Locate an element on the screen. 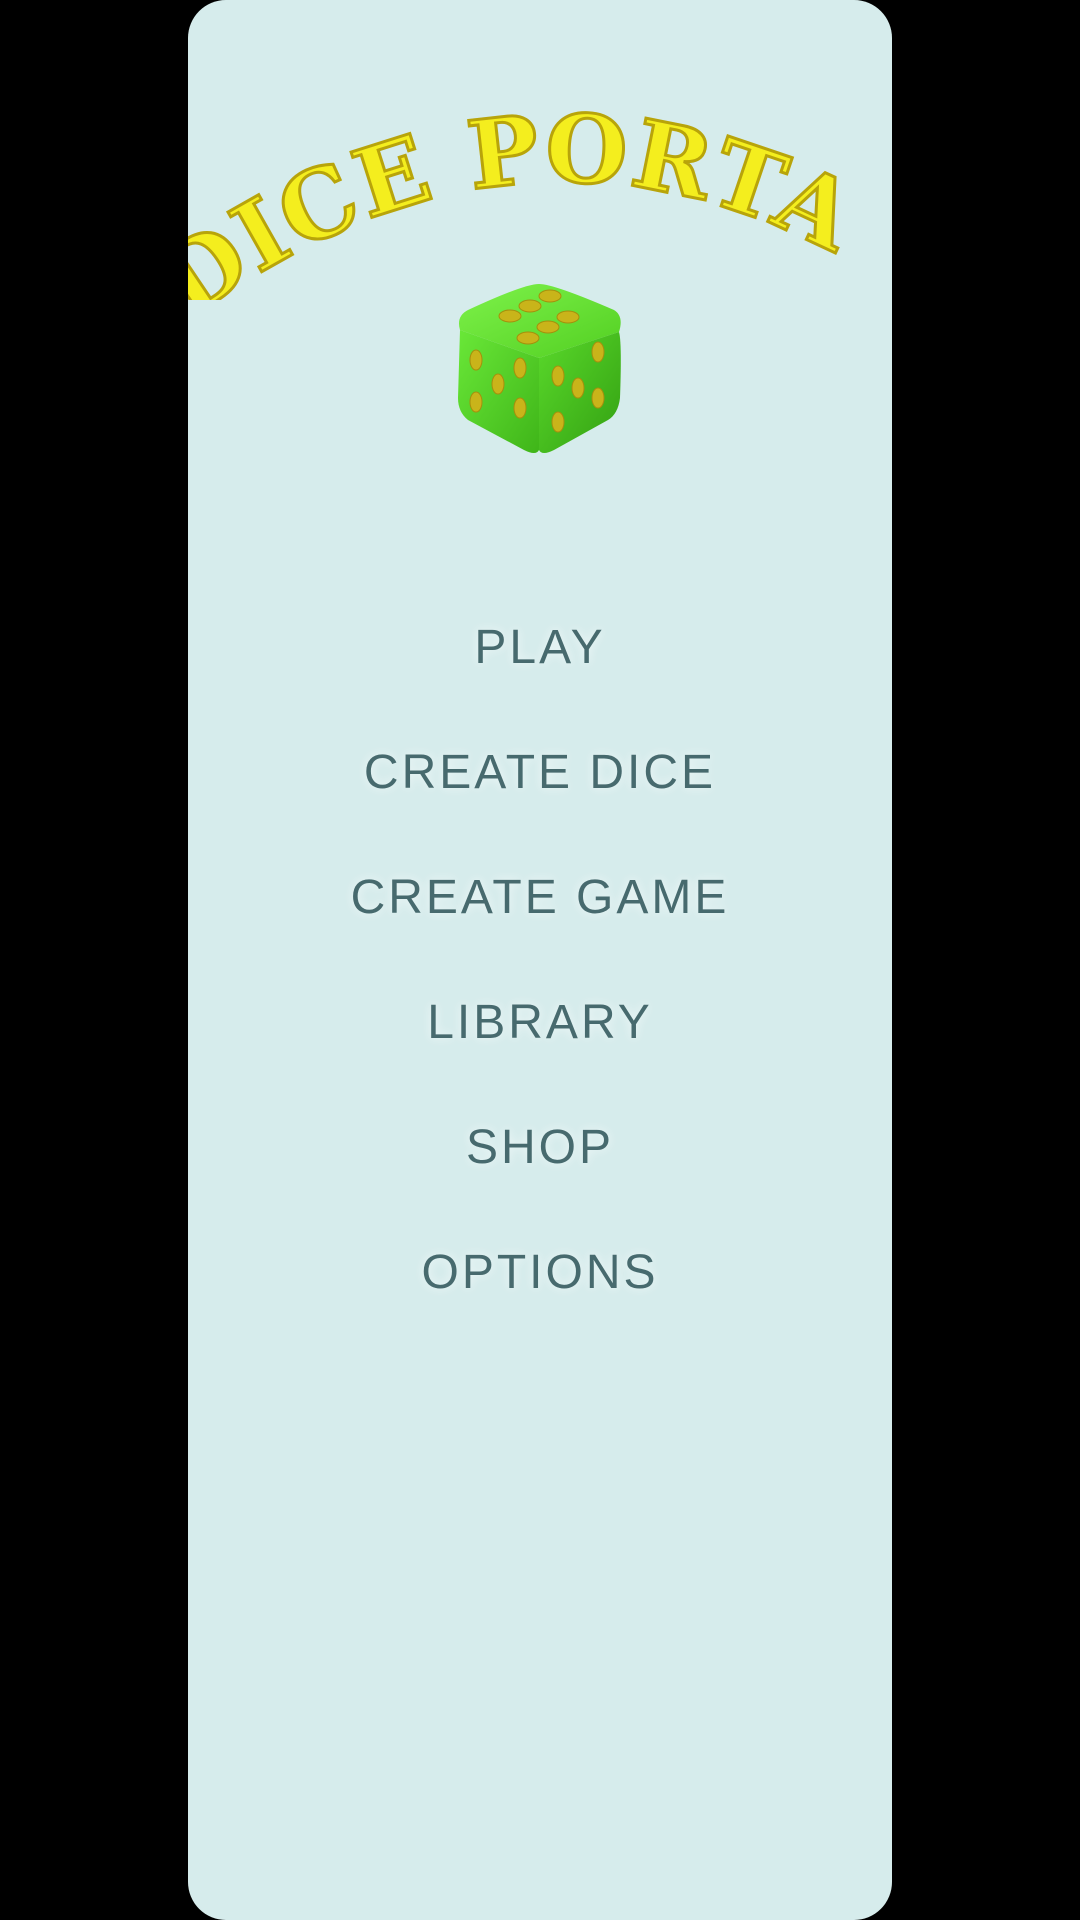 This screenshot has height=1920, width=1080. create-dice-button: CREATE DICE is located at coordinates (540, 787).